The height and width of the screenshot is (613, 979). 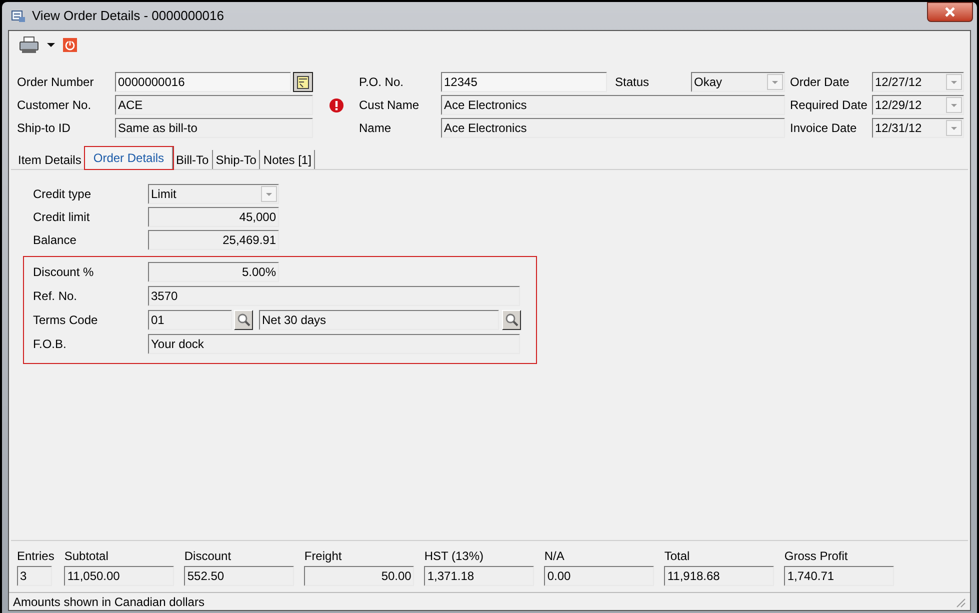 What do you see at coordinates (213, 240) in the screenshot?
I see `text-field: 25,469.91` at bounding box center [213, 240].